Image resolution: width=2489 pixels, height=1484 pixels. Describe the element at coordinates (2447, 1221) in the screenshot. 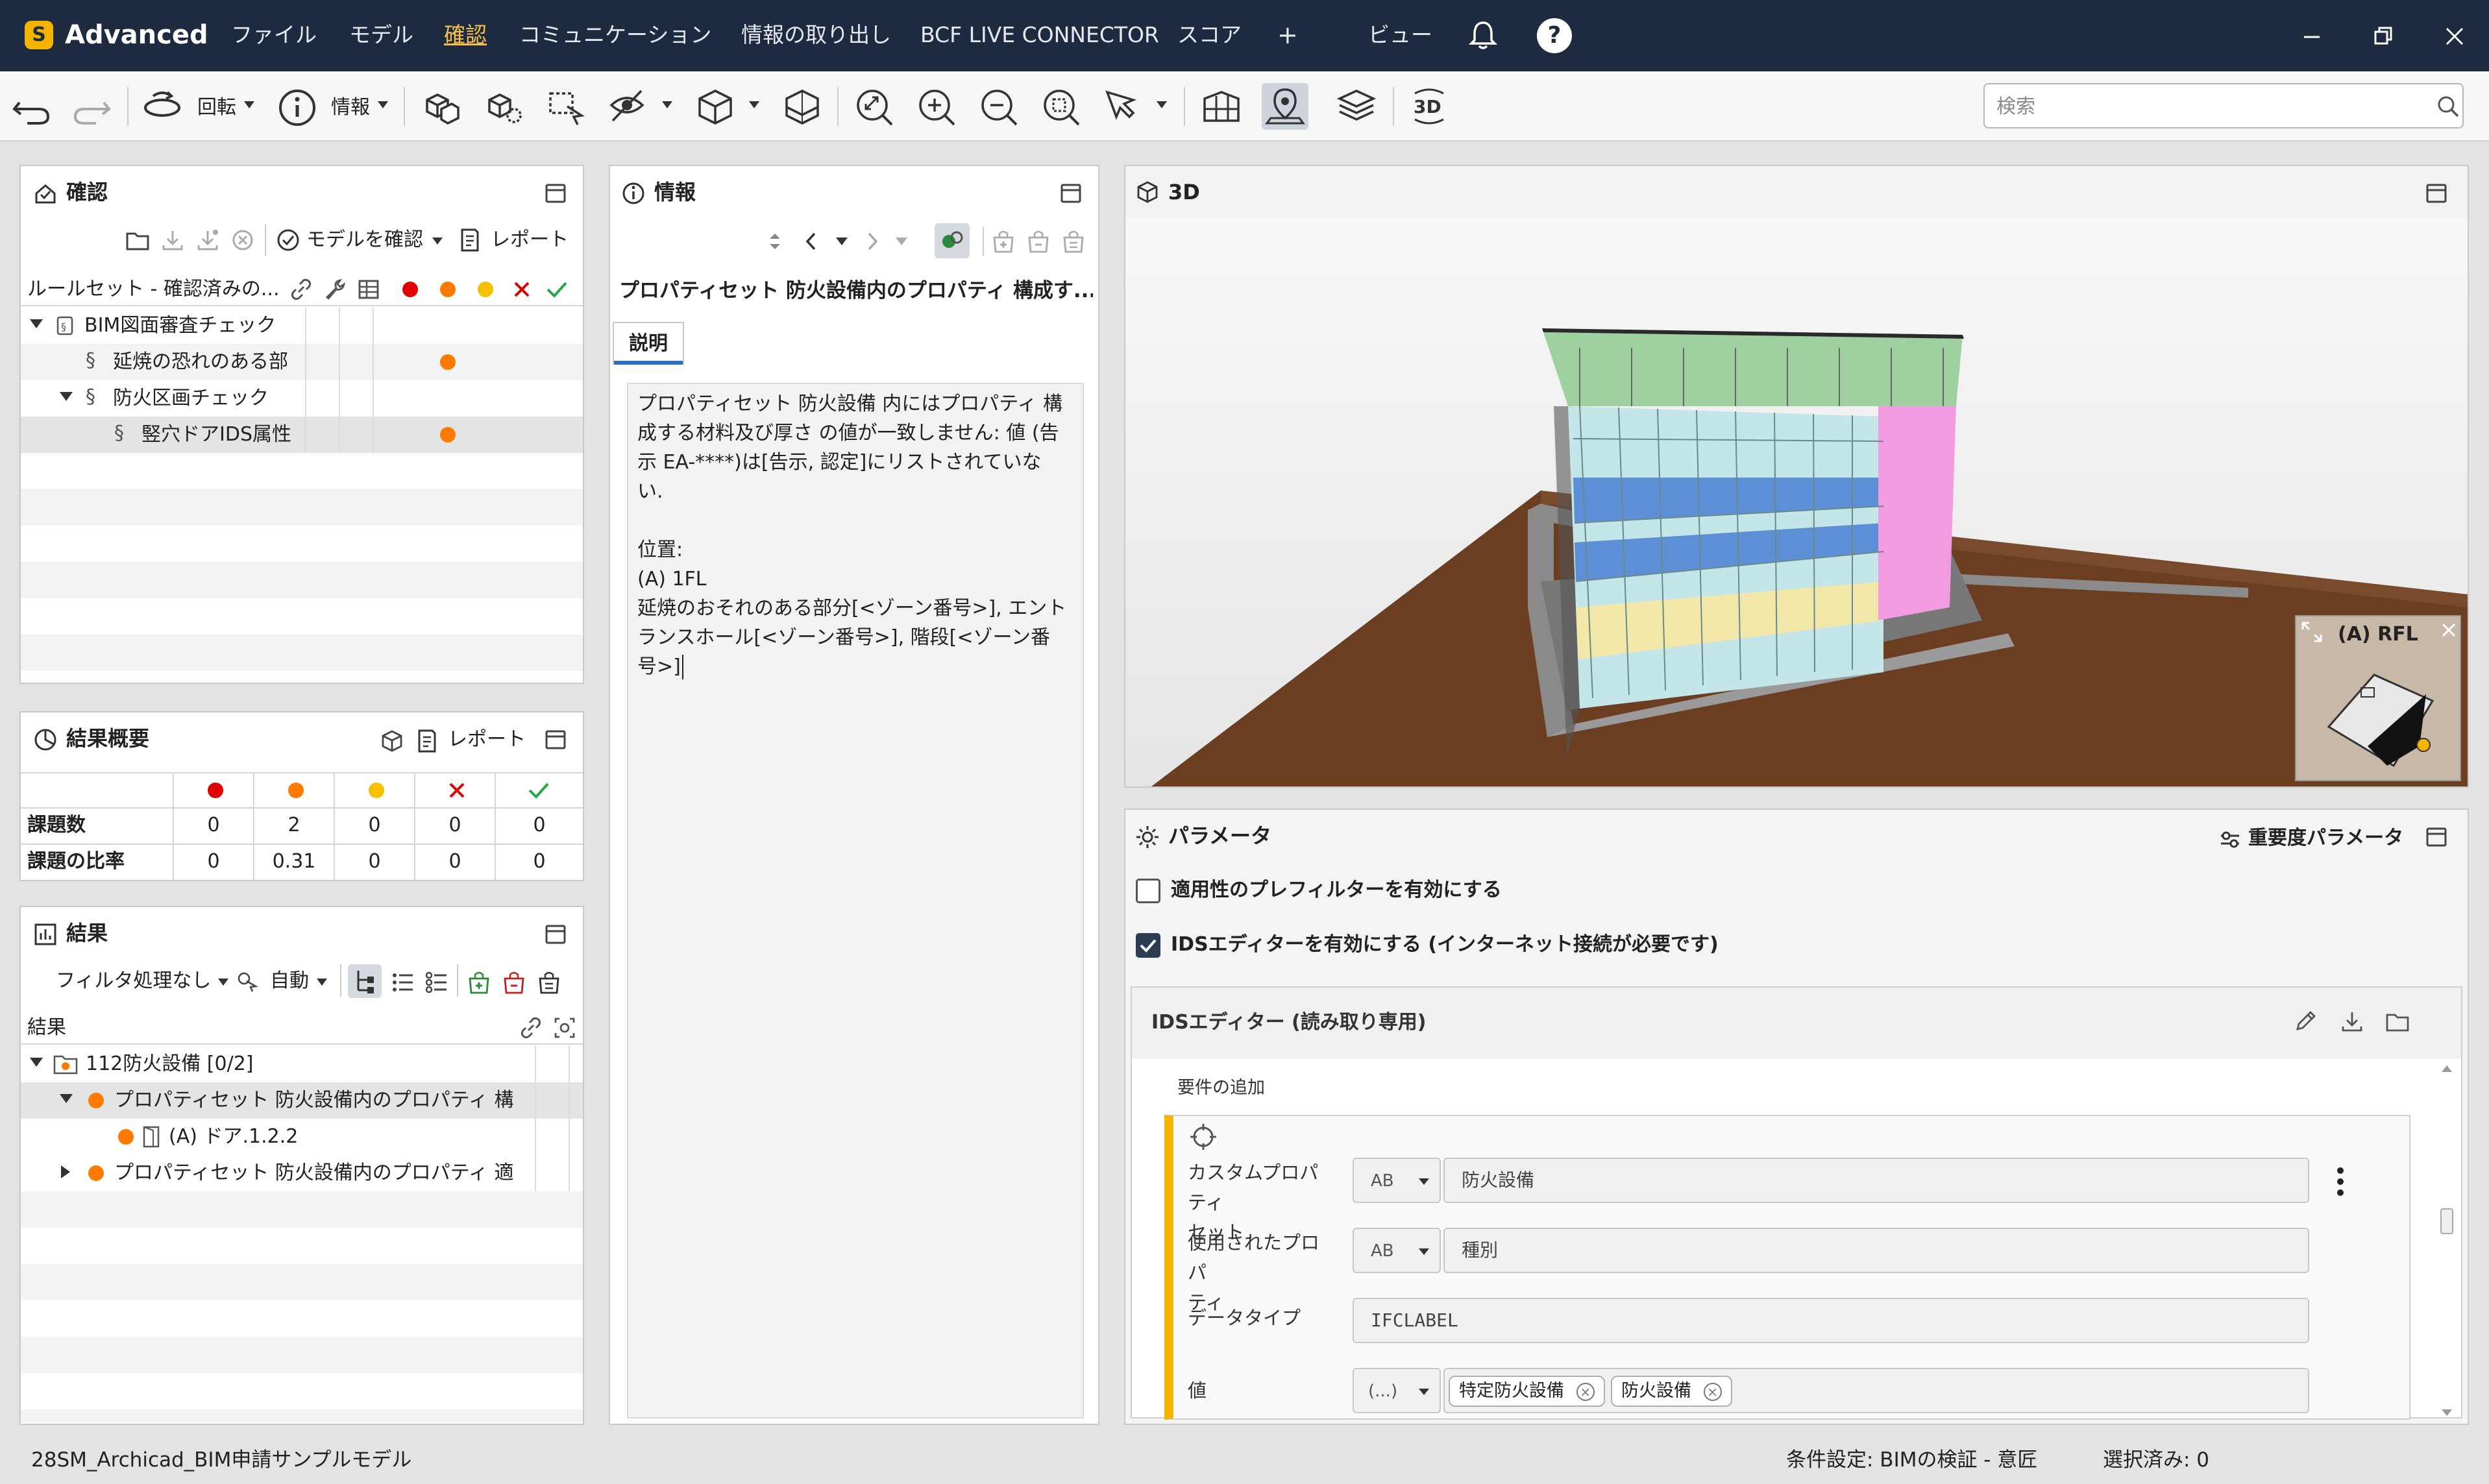

I see `scroll-thumb` at that location.